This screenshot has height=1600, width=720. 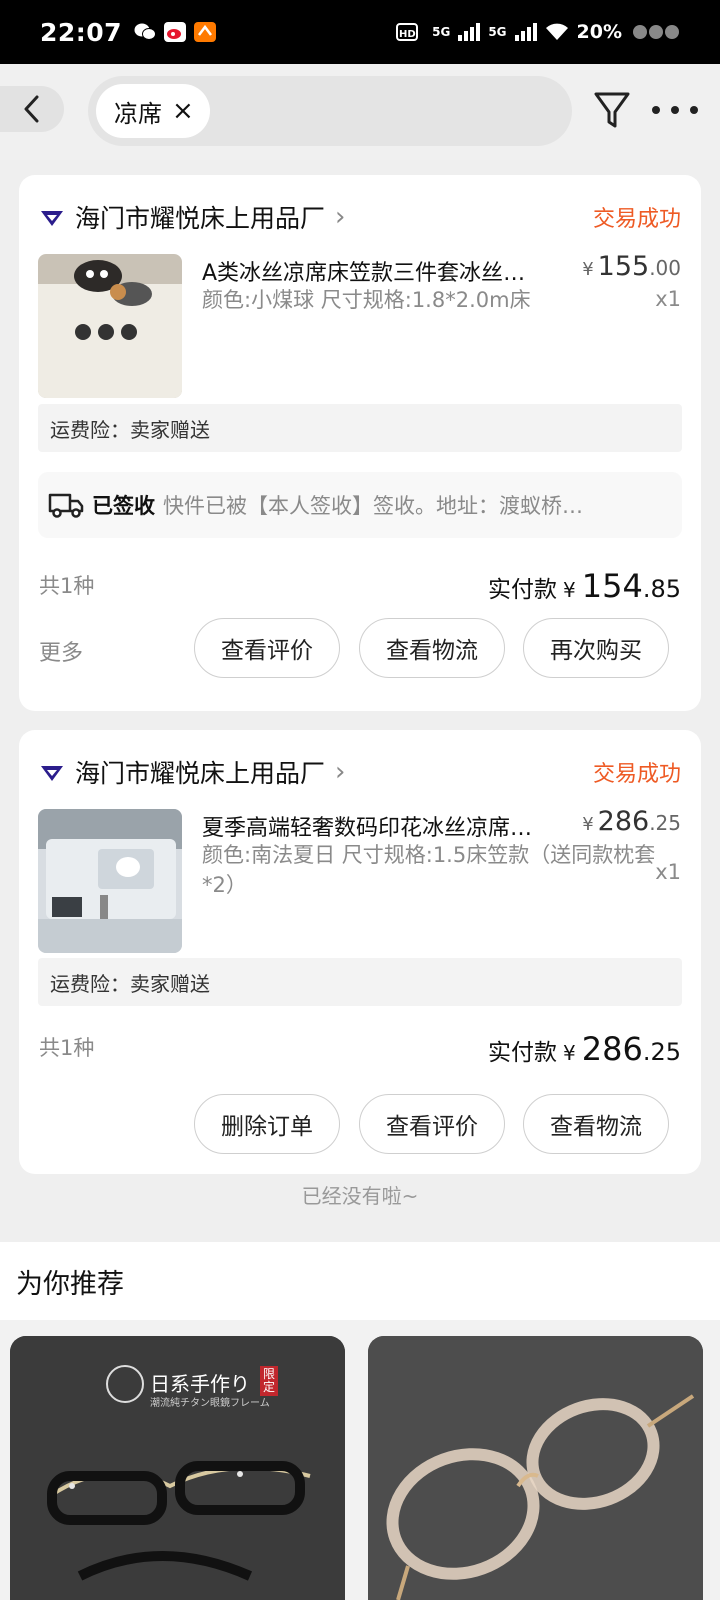 I want to click on product-spec: 颜色:小煤球 尺寸规格:1.8*2.0m床, so click(x=366, y=300).